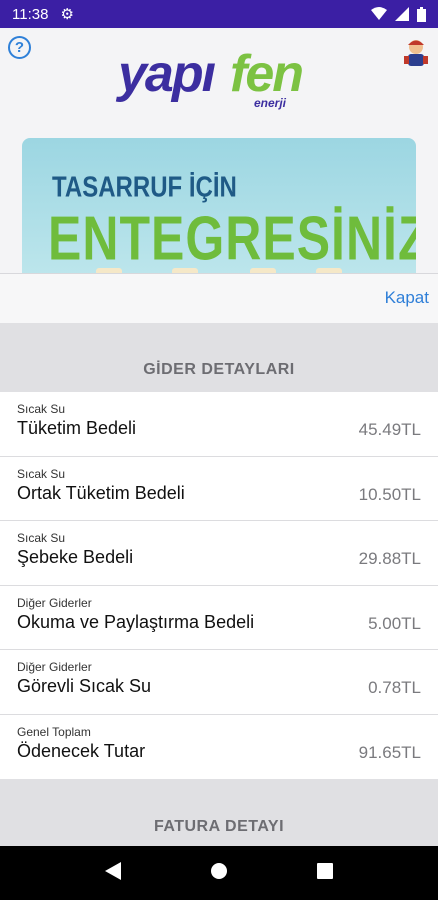 The image size is (438, 900). Describe the element at coordinates (379, 14) in the screenshot. I see `wifi-icon` at that location.